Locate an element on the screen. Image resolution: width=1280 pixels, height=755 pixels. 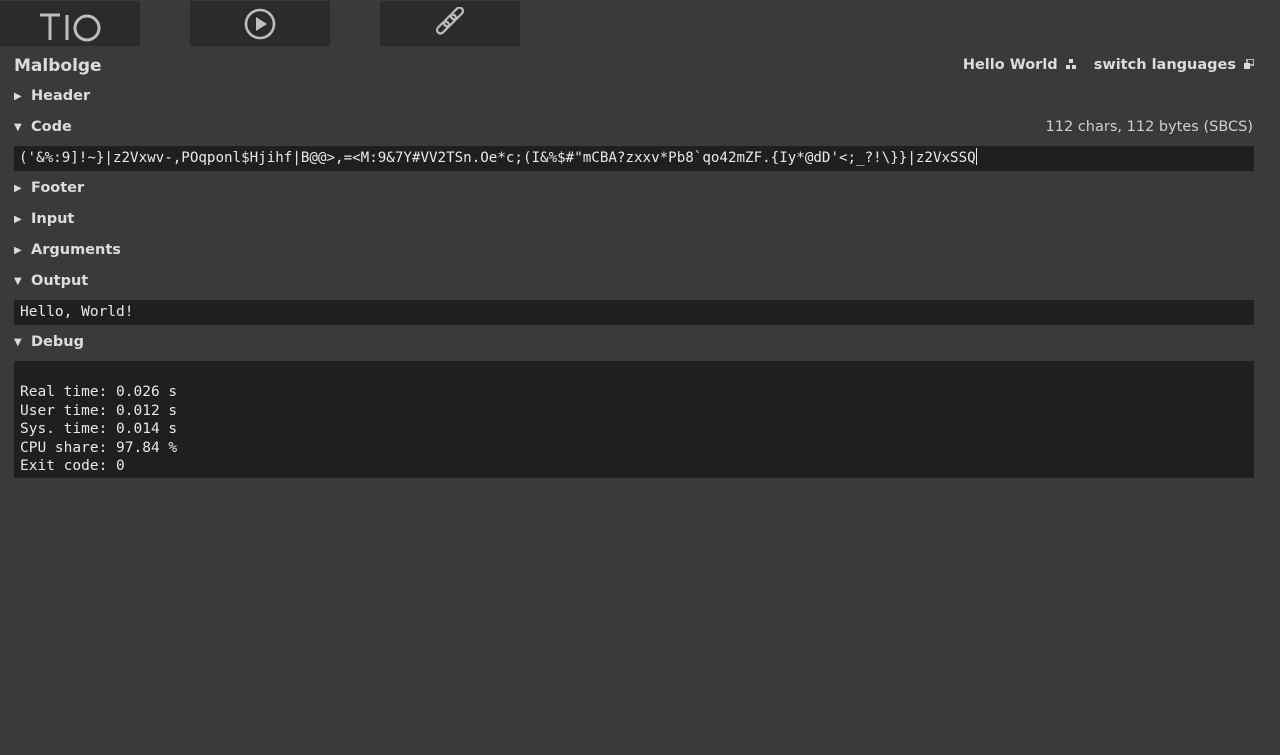
section-input-label: Input is located at coordinates (53, 219).